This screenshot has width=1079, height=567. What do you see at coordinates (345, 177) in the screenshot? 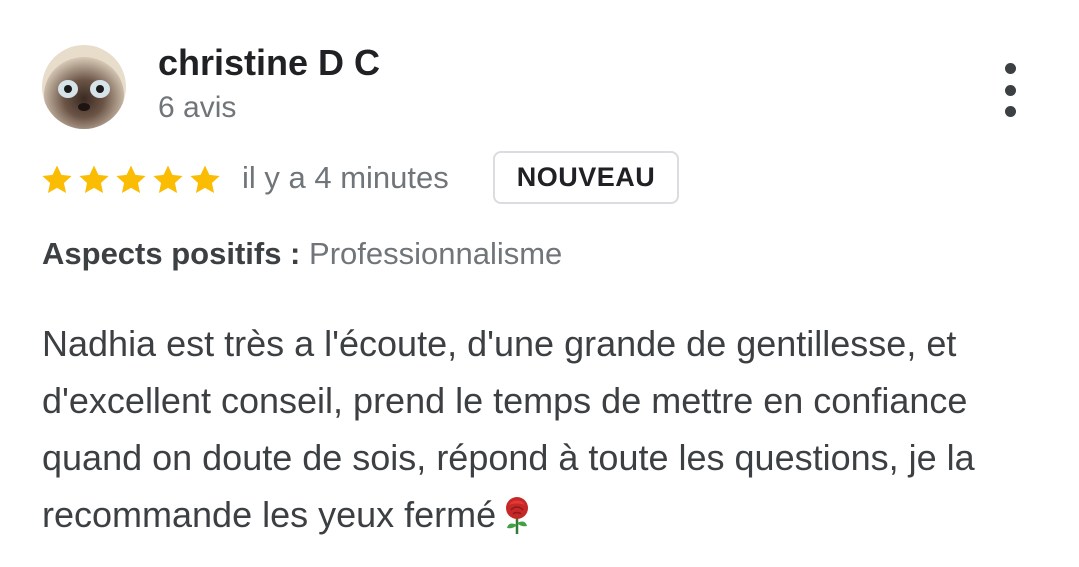
I see `review-time: il y a 4 minutes` at bounding box center [345, 177].